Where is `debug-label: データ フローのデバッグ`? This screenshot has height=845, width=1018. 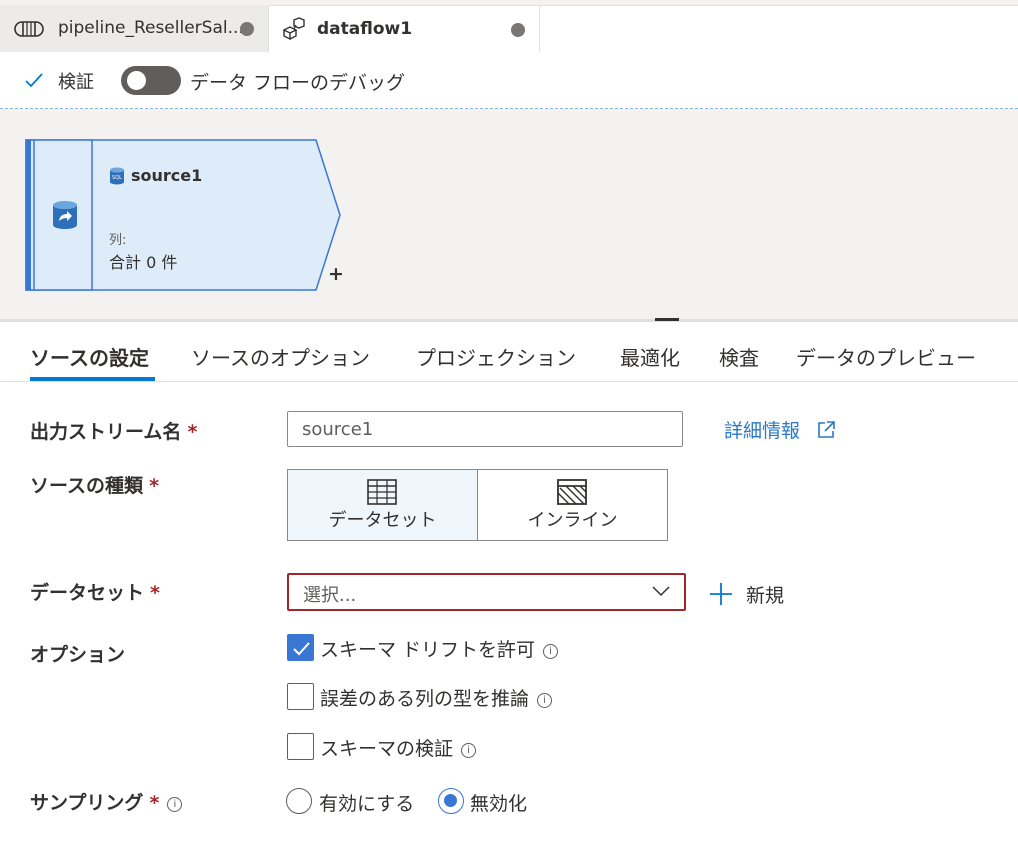 debug-label: データ フローのデバッグ is located at coordinates (298, 83).